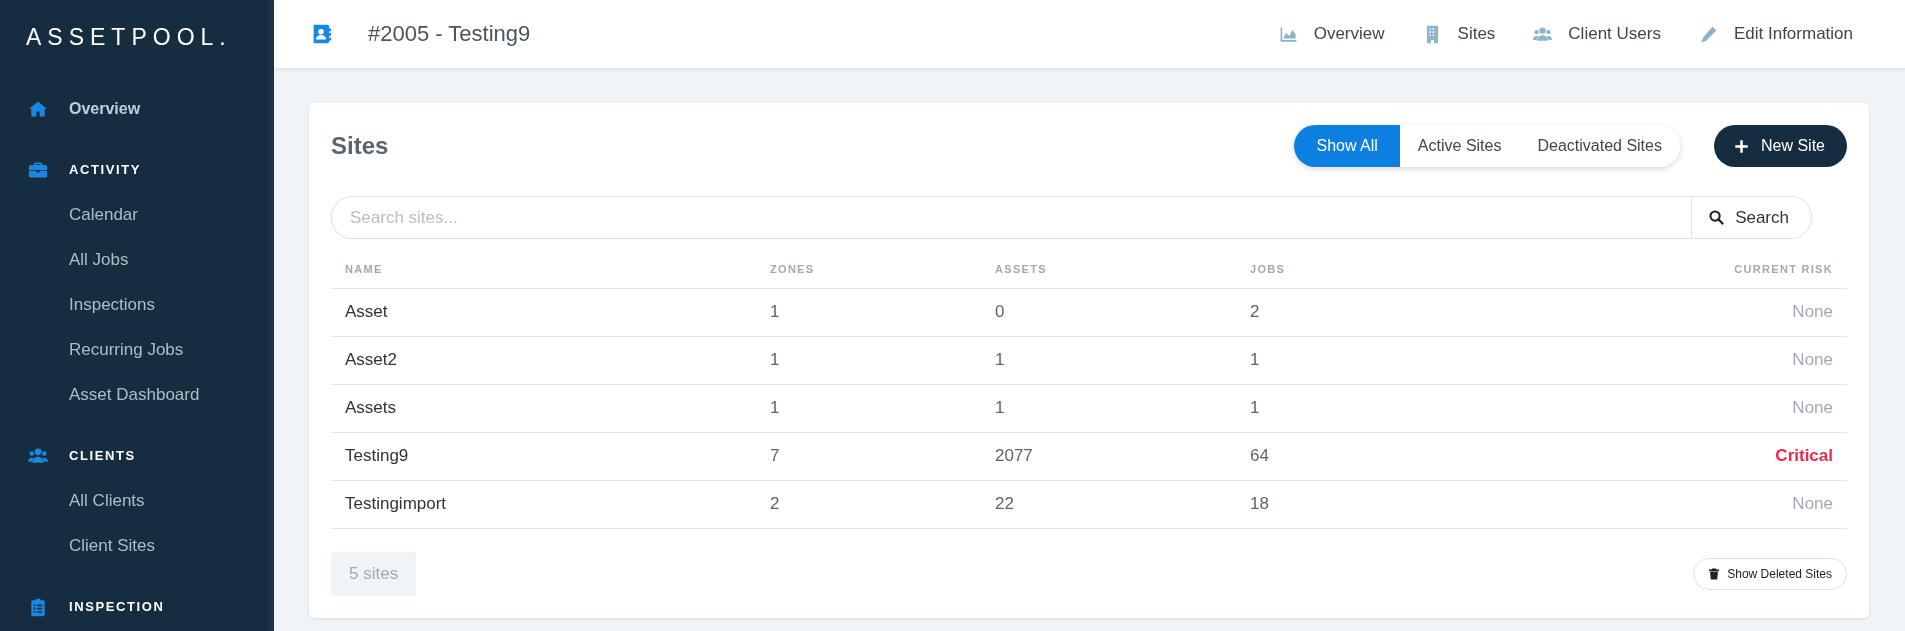 The image size is (1905, 631). What do you see at coordinates (1597, 34) in the screenshot?
I see `nav-link: Client Users` at bounding box center [1597, 34].